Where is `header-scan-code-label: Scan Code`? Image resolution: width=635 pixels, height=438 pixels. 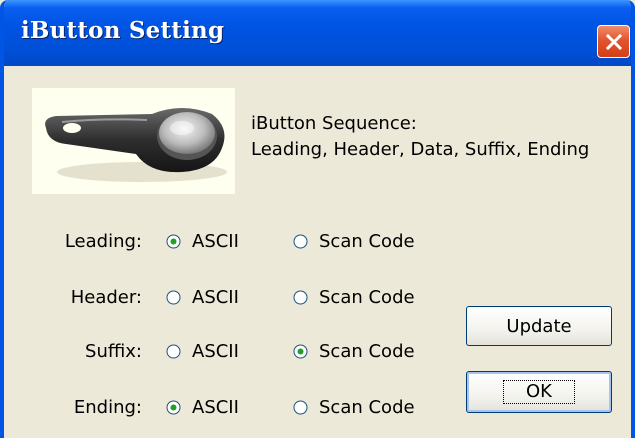 header-scan-code-label: Scan Code is located at coordinates (367, 297).